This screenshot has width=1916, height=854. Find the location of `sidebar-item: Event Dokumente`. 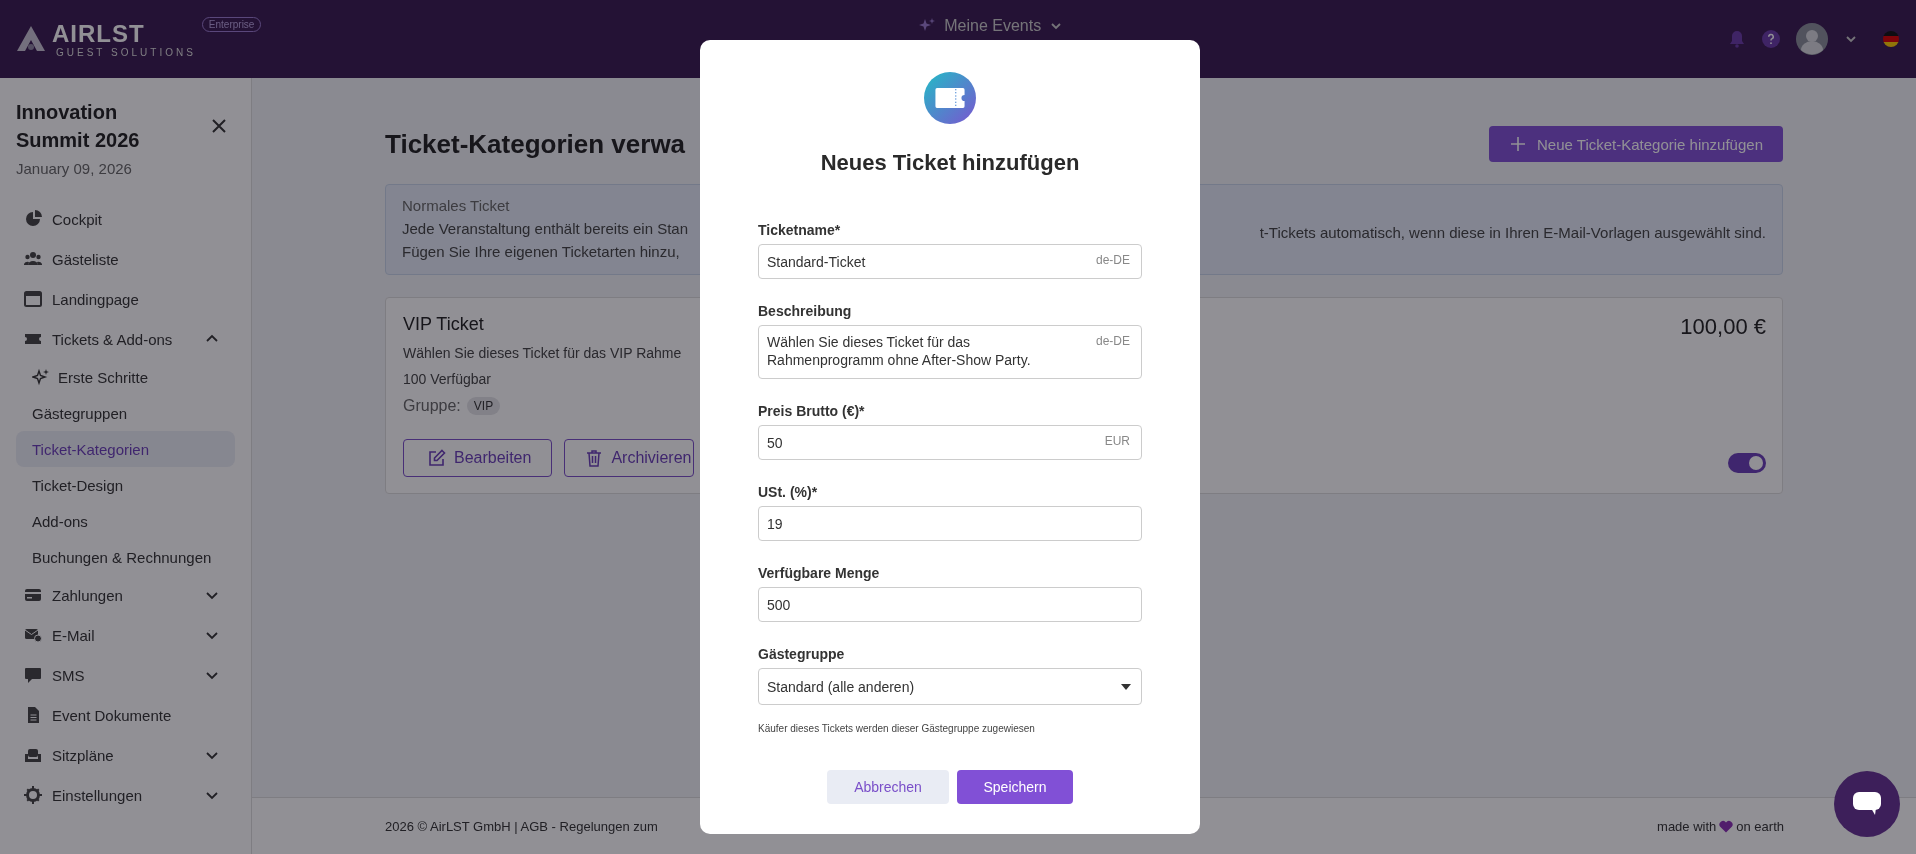

sidebar-item: Event Dokumente is located at coordinates (125, 715).